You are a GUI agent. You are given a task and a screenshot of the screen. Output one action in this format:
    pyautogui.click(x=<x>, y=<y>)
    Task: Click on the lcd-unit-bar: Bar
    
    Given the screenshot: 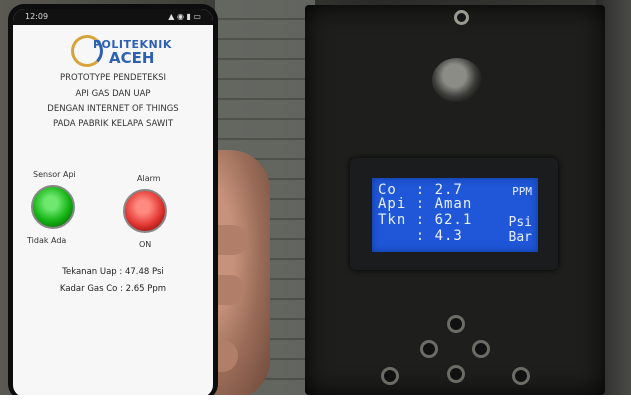 What is the action you would take?
    pyautogui.click(x=520, y=237)
    